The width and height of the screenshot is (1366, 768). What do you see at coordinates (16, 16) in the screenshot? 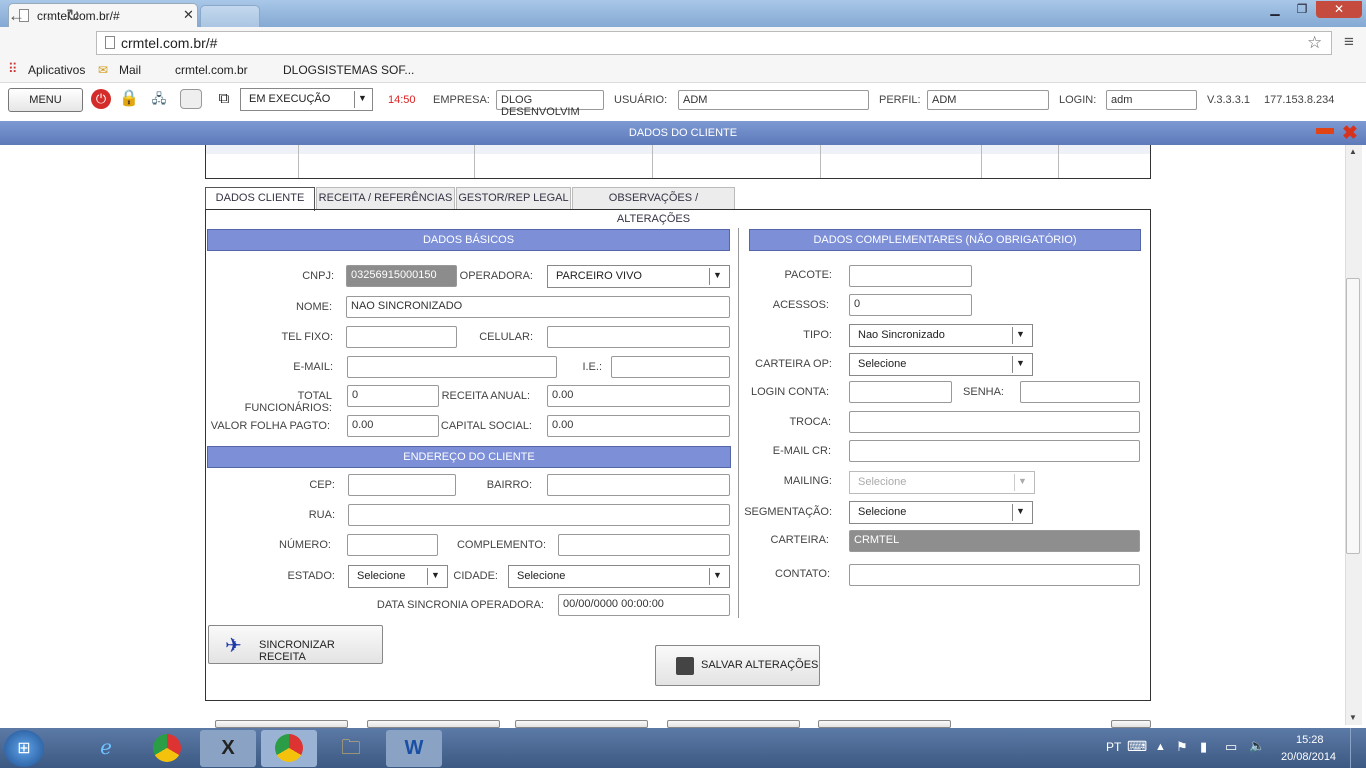
I see `back-icon: ←` at bounding box center [16, 16].